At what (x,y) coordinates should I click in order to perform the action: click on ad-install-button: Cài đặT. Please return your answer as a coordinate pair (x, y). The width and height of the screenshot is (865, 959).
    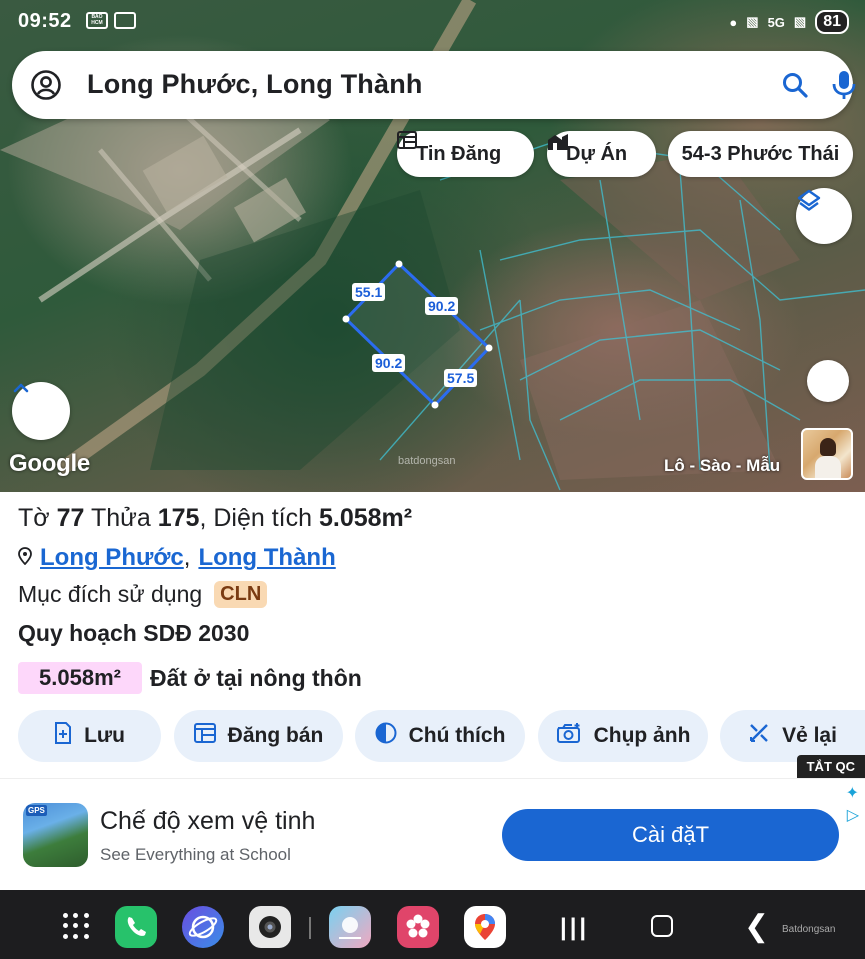
    Looking at the image, I should click on (670, 835).